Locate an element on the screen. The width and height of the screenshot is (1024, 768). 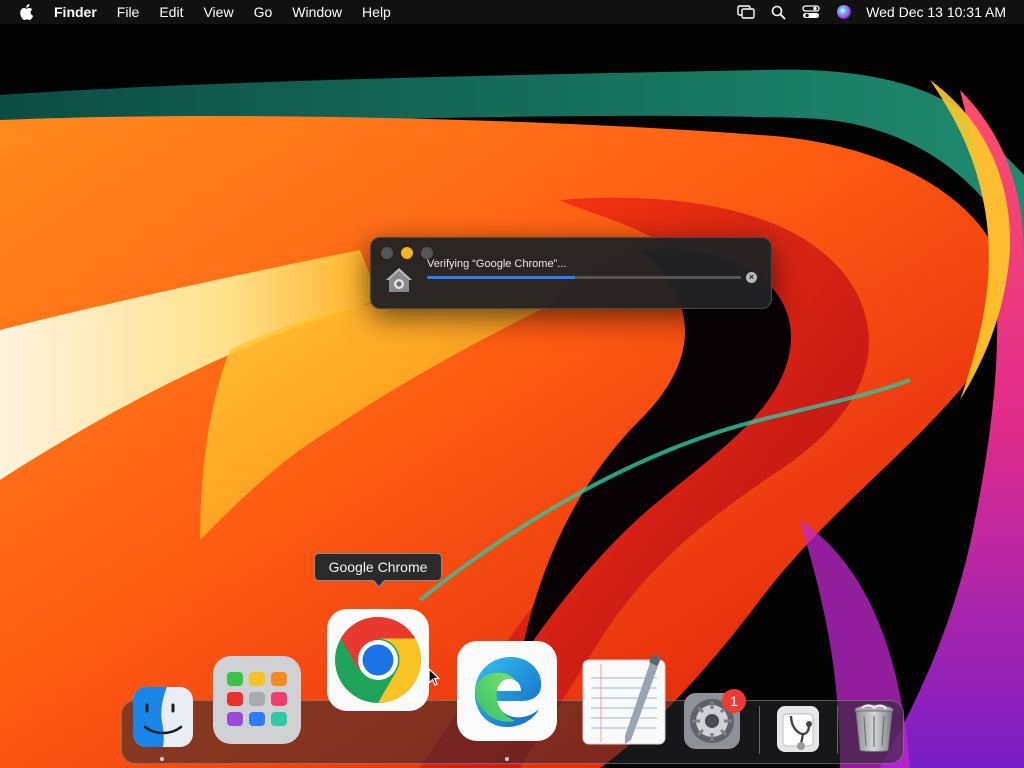
finder-running-indicator is located at coordinates (162, 759).